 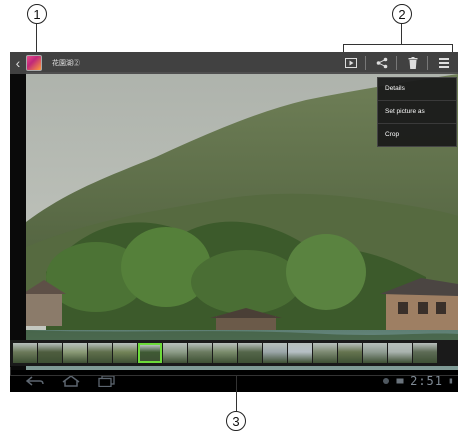 I want to click on chevron-left-icon: ‹, so click(x=18, y=63).